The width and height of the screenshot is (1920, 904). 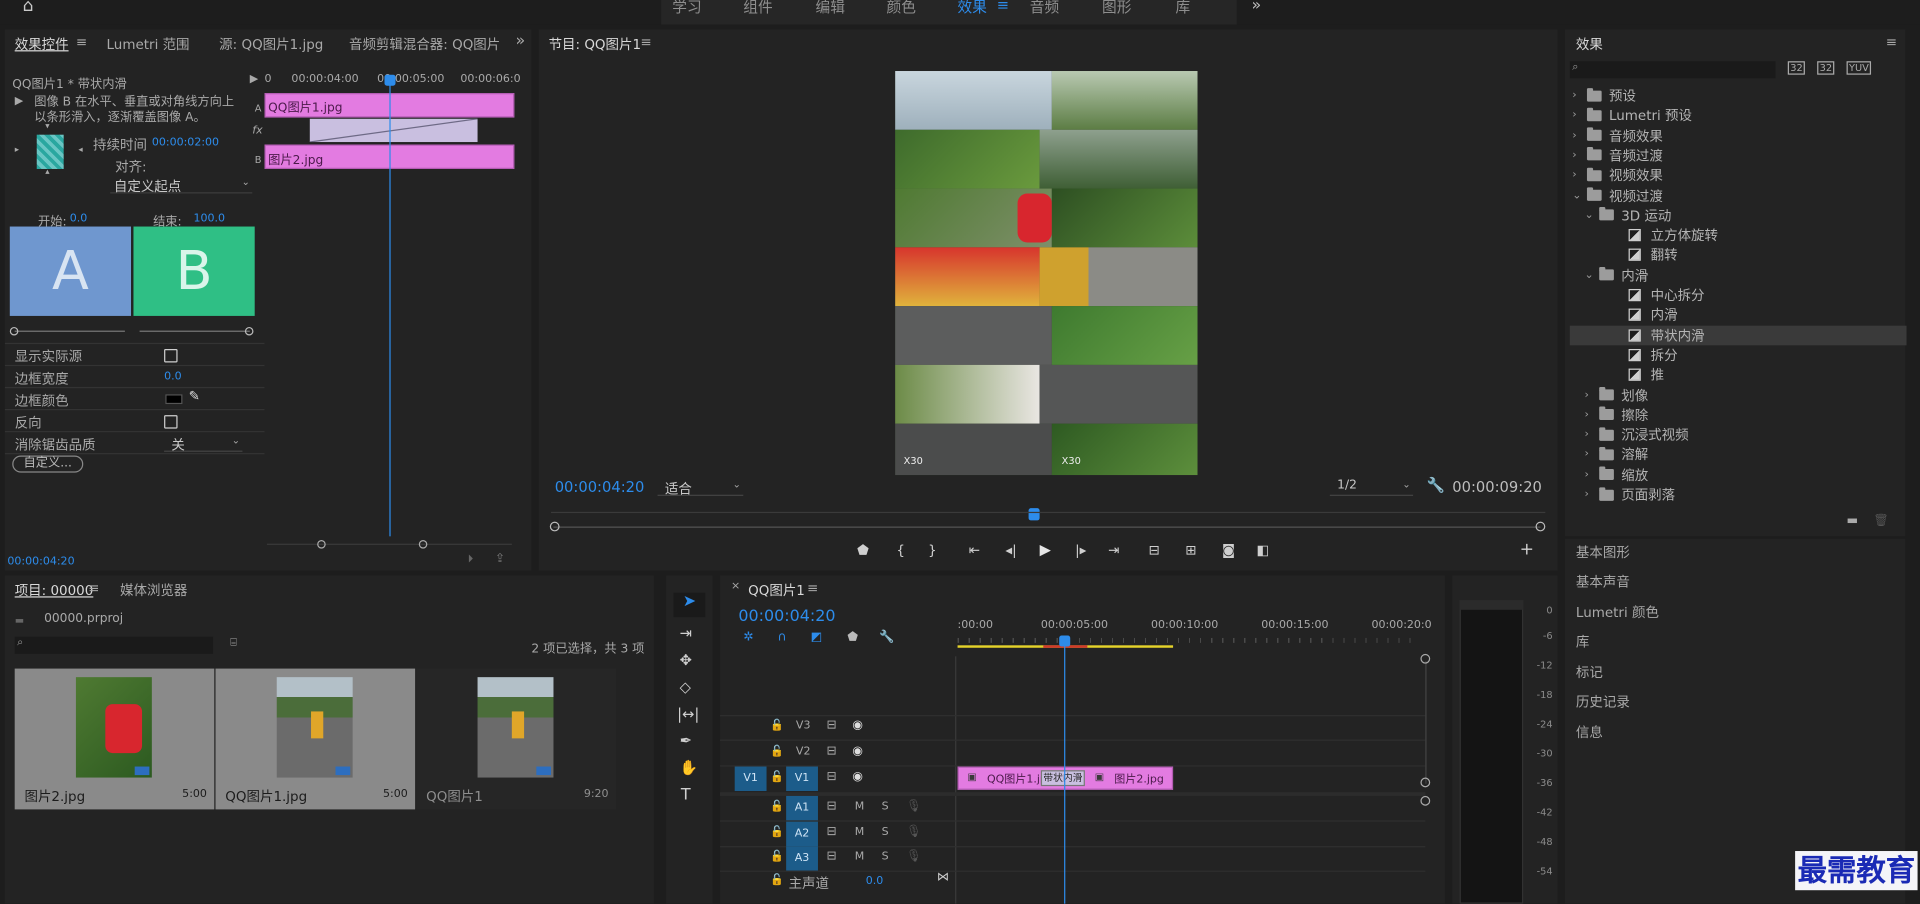 I want to click on track-select-tool-icon: ⇥, so click(x=686, y=632).